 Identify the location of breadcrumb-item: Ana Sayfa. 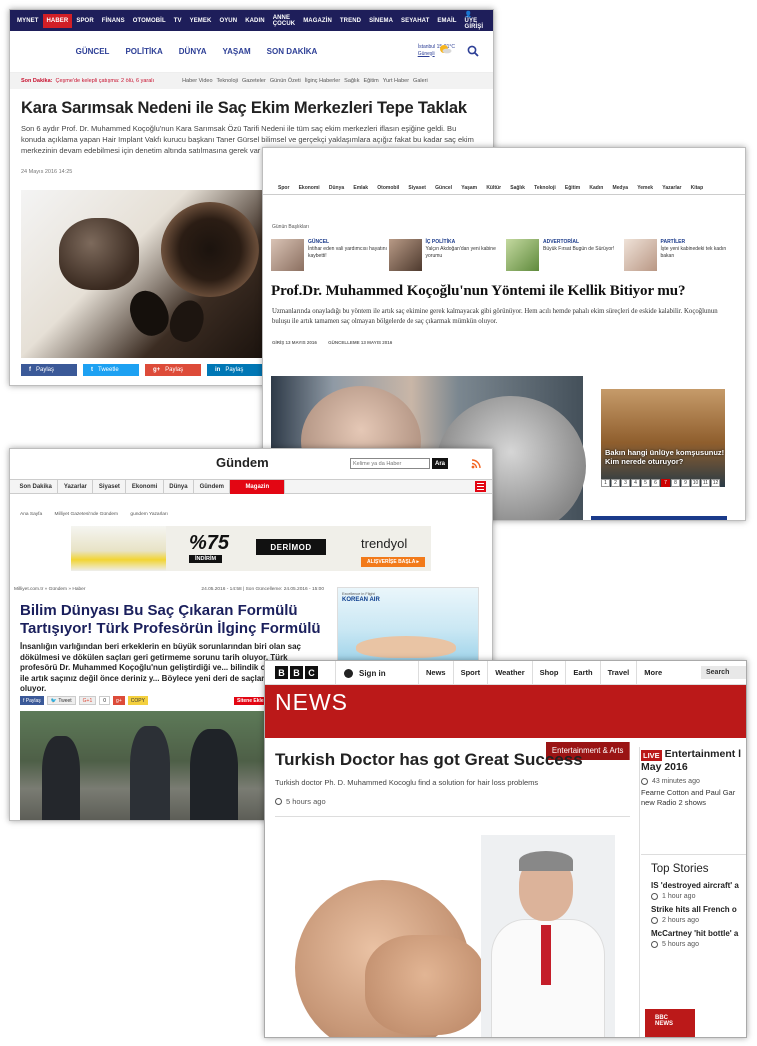
(31, 514).